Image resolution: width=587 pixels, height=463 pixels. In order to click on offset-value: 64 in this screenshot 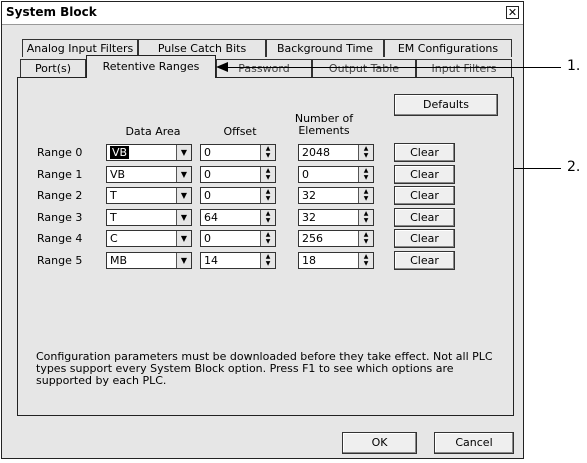, I will do `click(211, 217)`.